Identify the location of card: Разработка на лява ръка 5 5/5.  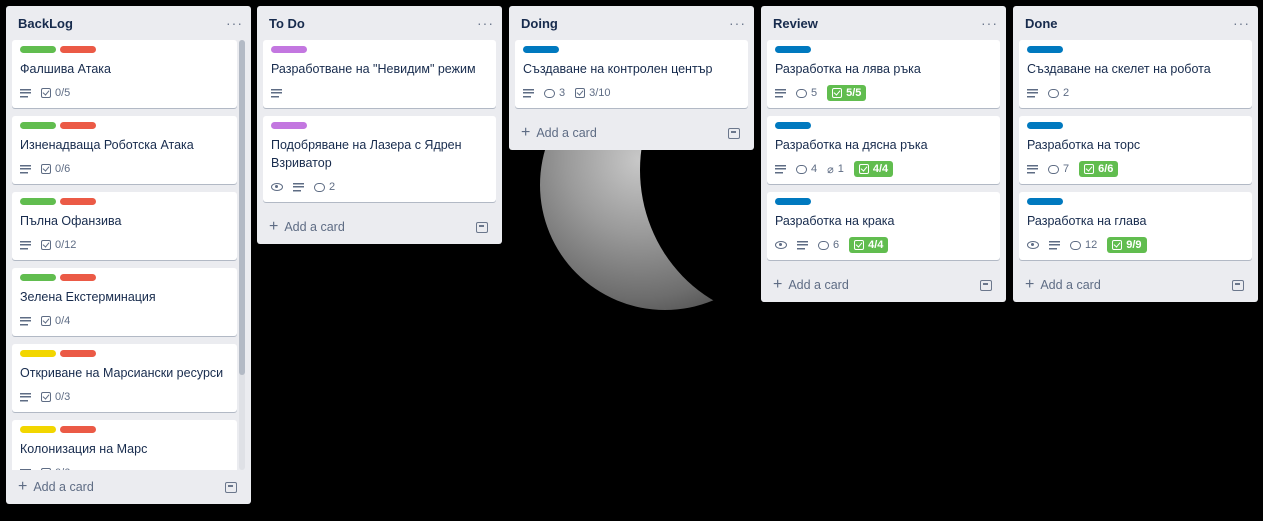
(883, 74).